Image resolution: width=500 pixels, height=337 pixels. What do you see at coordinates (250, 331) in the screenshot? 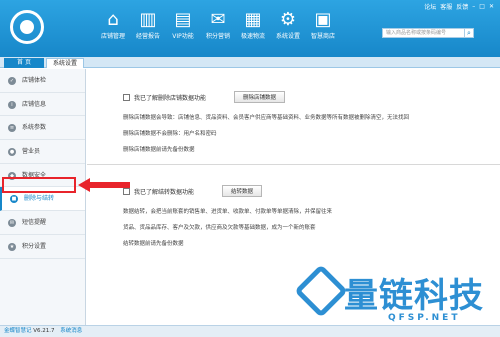
I see `status-bar: 金蝶智慧记 V6.21.7 系统消息` at bounding box center [250, 331].